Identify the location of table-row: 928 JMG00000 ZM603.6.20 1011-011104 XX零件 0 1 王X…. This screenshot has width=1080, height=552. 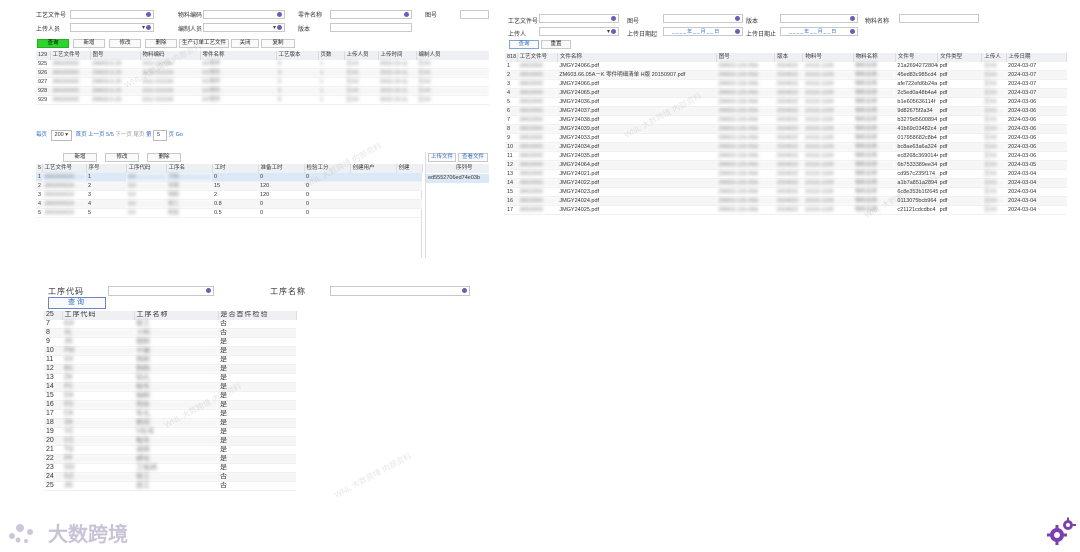
(262, 91).